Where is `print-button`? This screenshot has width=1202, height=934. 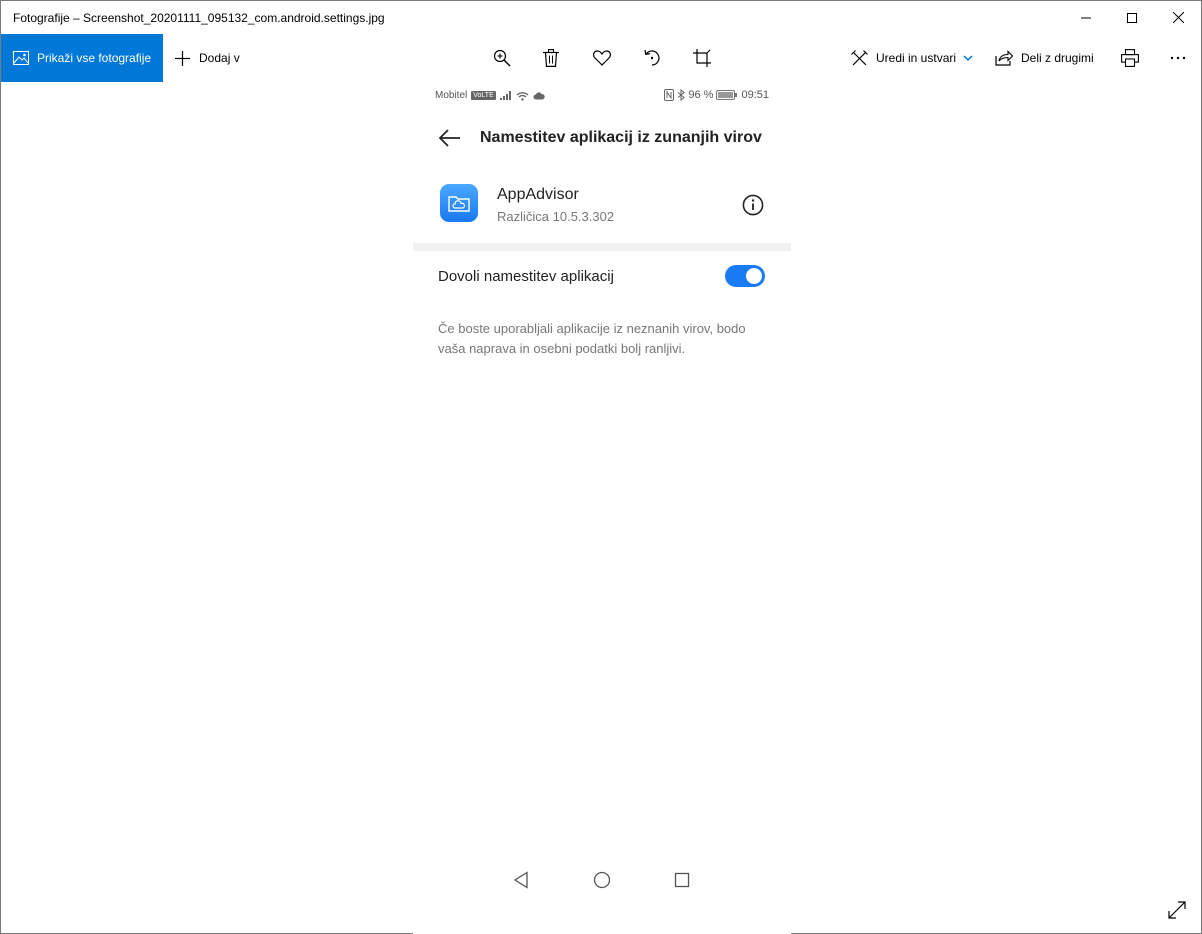 print-button is located at coordinates (1130, 58).